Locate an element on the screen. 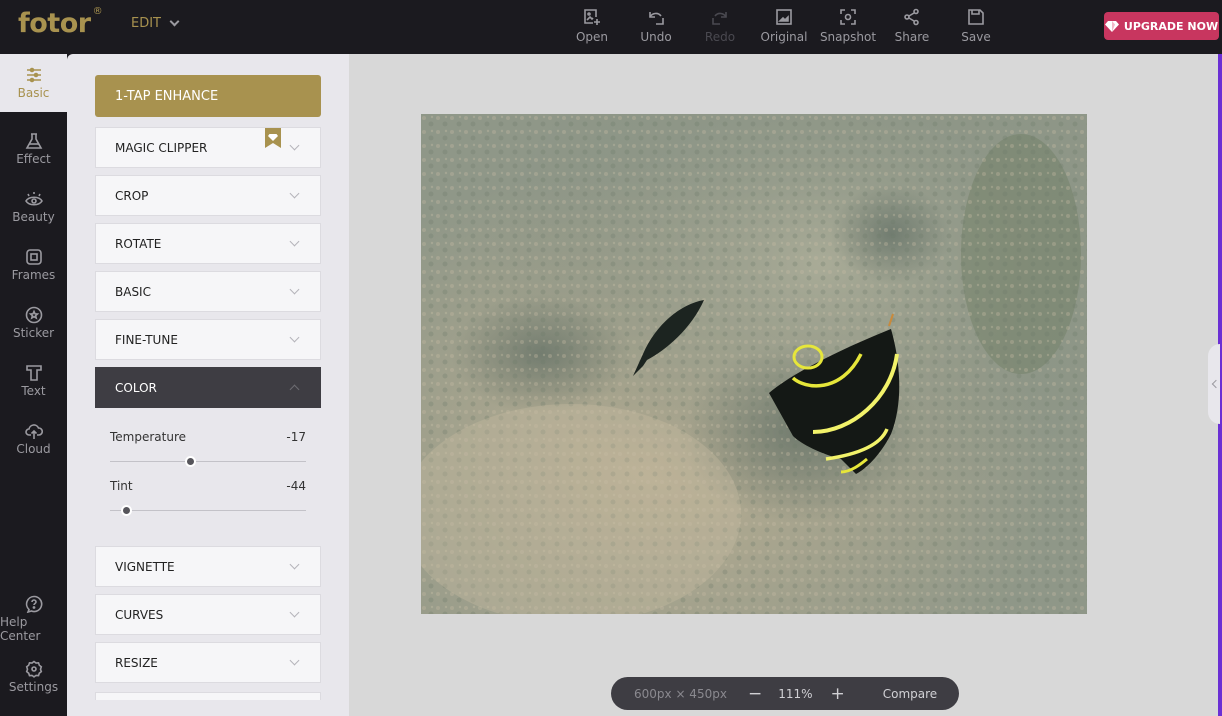 This screenshot has height=716, width=1222. nav-basic-label: Basic is located at coordinates (33, 93).